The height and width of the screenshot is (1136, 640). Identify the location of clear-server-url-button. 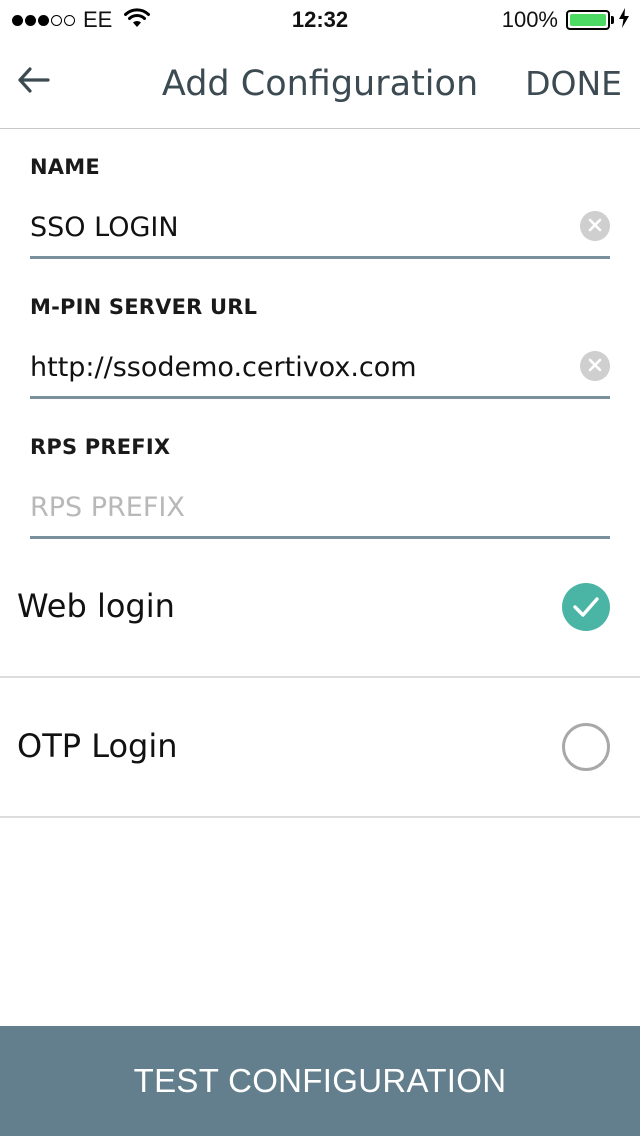
(595, 366).